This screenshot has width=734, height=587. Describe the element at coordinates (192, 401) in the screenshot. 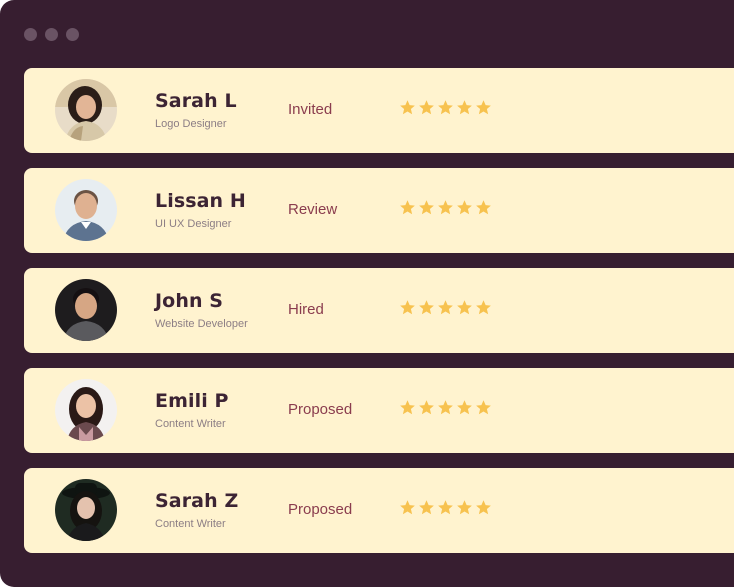

I see `candidate-name: Emili P` at that location.